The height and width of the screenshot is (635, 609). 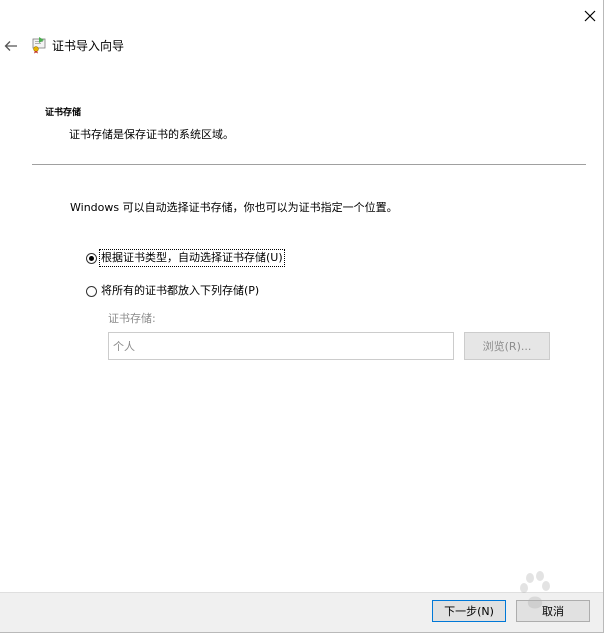 I want to click on intro-text: Windows 可以自动选择证书存储，你也可以为证书指定一个位置。, so click(x=234, y=207).